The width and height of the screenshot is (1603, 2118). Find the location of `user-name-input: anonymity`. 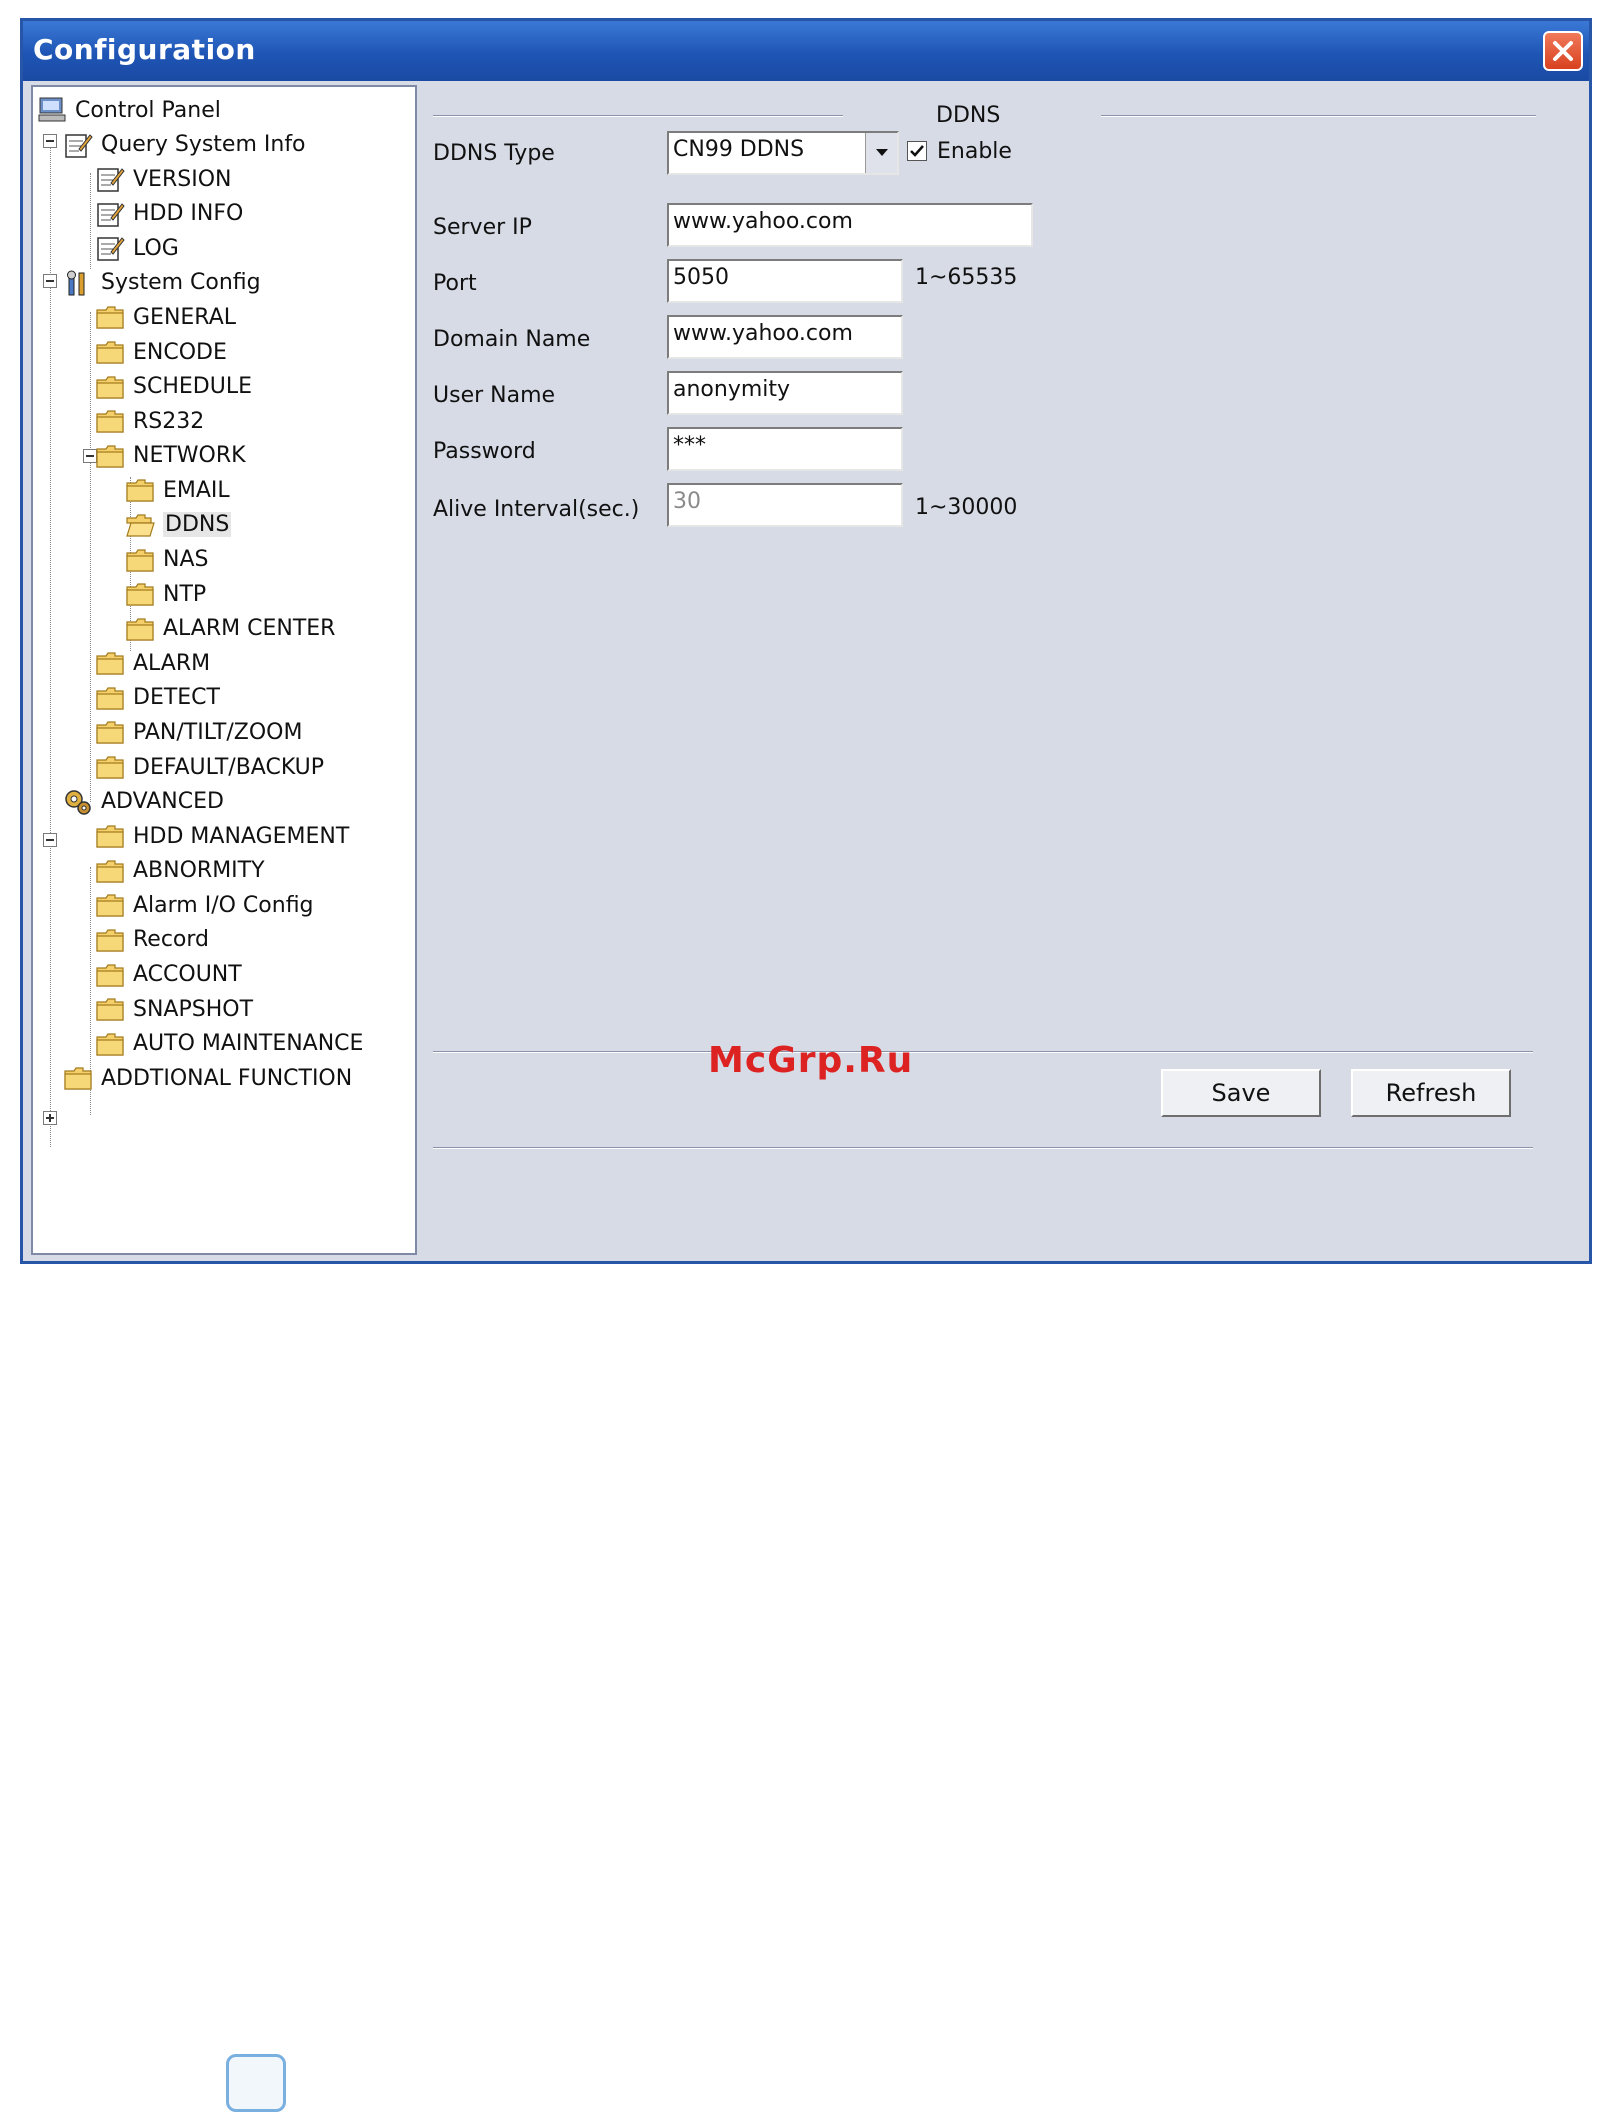

user-name-input: anonymity is located at coordinates (785, 393).